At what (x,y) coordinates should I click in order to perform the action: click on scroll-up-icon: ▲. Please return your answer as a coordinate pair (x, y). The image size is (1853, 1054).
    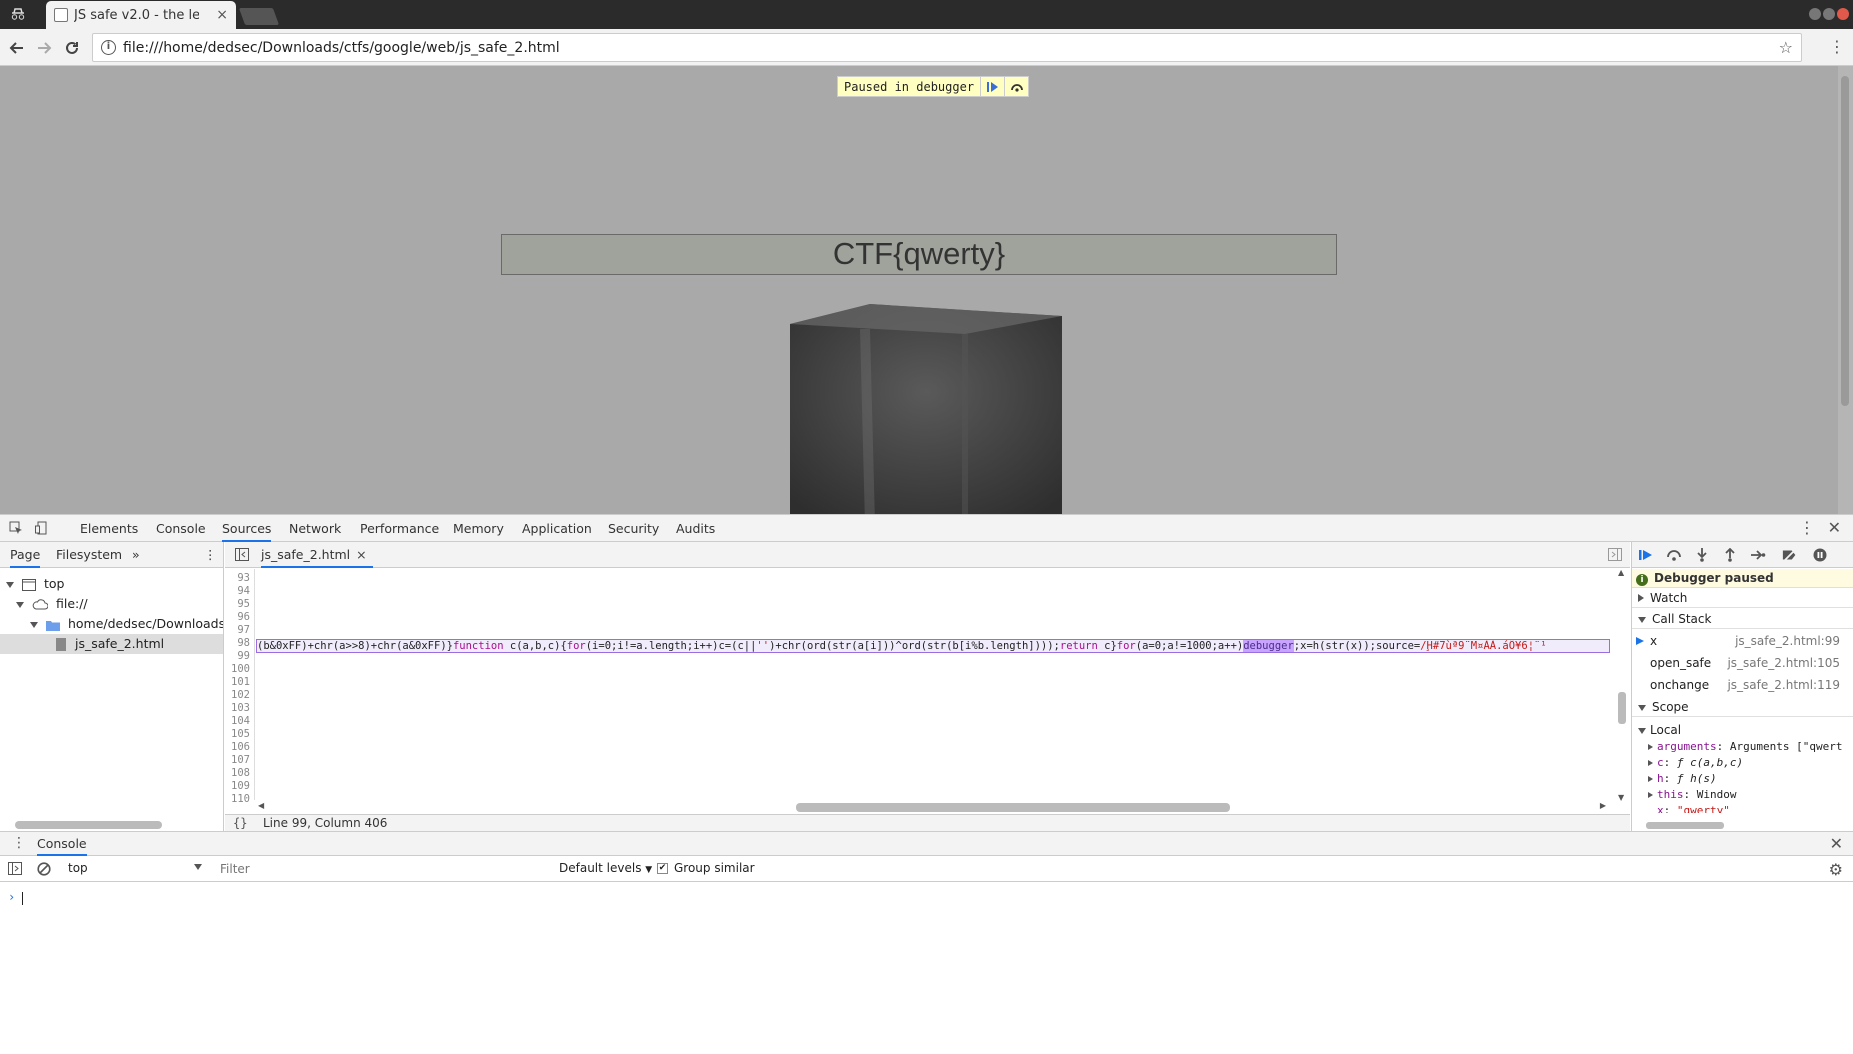
    Looking at the image, I should click on (1621, 572).